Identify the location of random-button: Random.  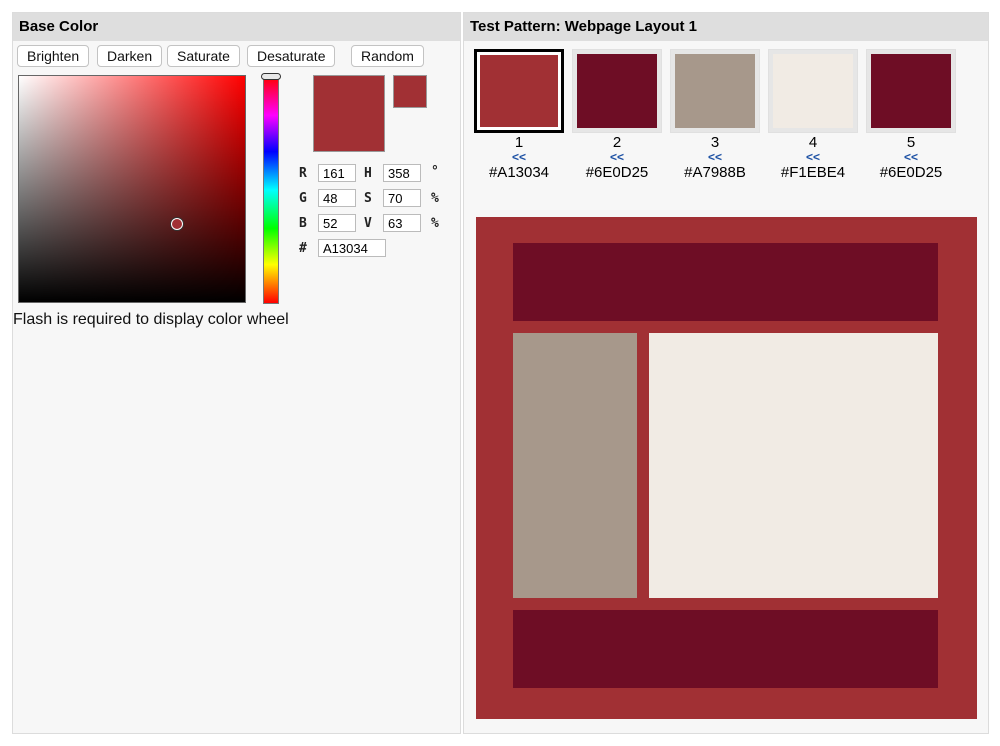
(387, 56).